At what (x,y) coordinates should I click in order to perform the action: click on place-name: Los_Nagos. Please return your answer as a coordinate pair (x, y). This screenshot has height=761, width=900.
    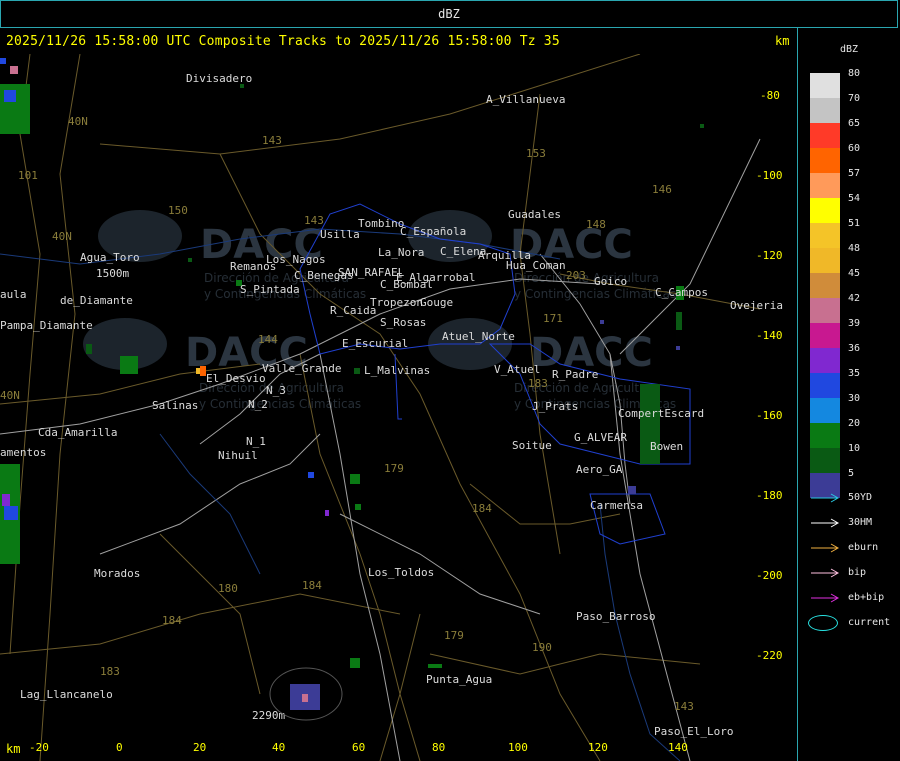
    Looking at the image, I should click on (296, 259).